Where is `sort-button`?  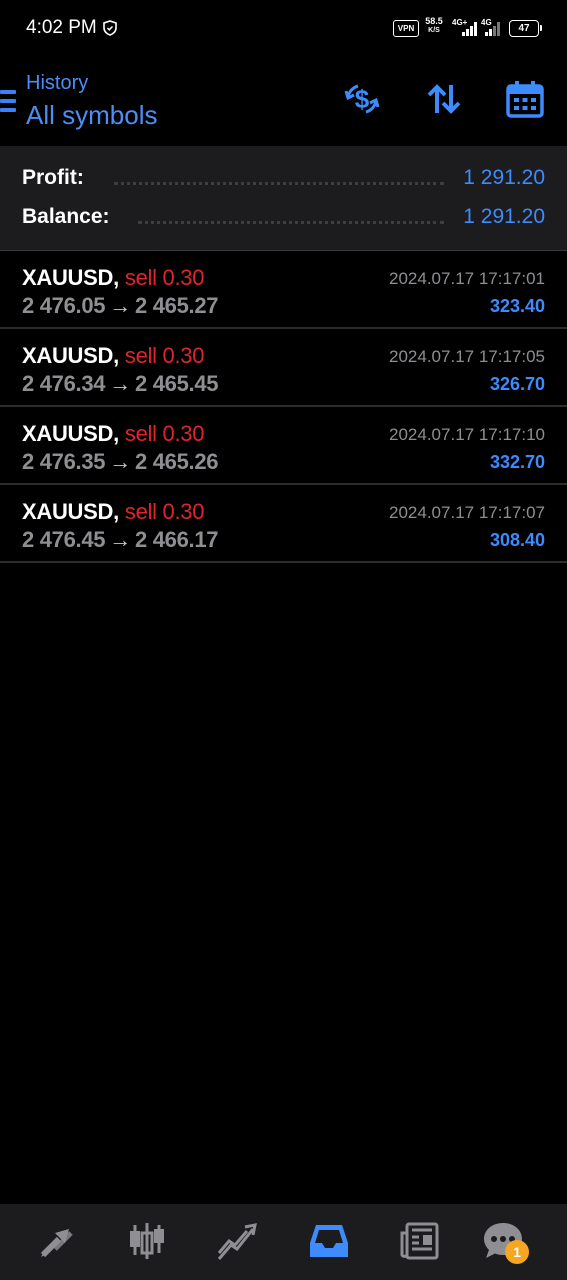
sort-button is located at coordinates (444, 101).